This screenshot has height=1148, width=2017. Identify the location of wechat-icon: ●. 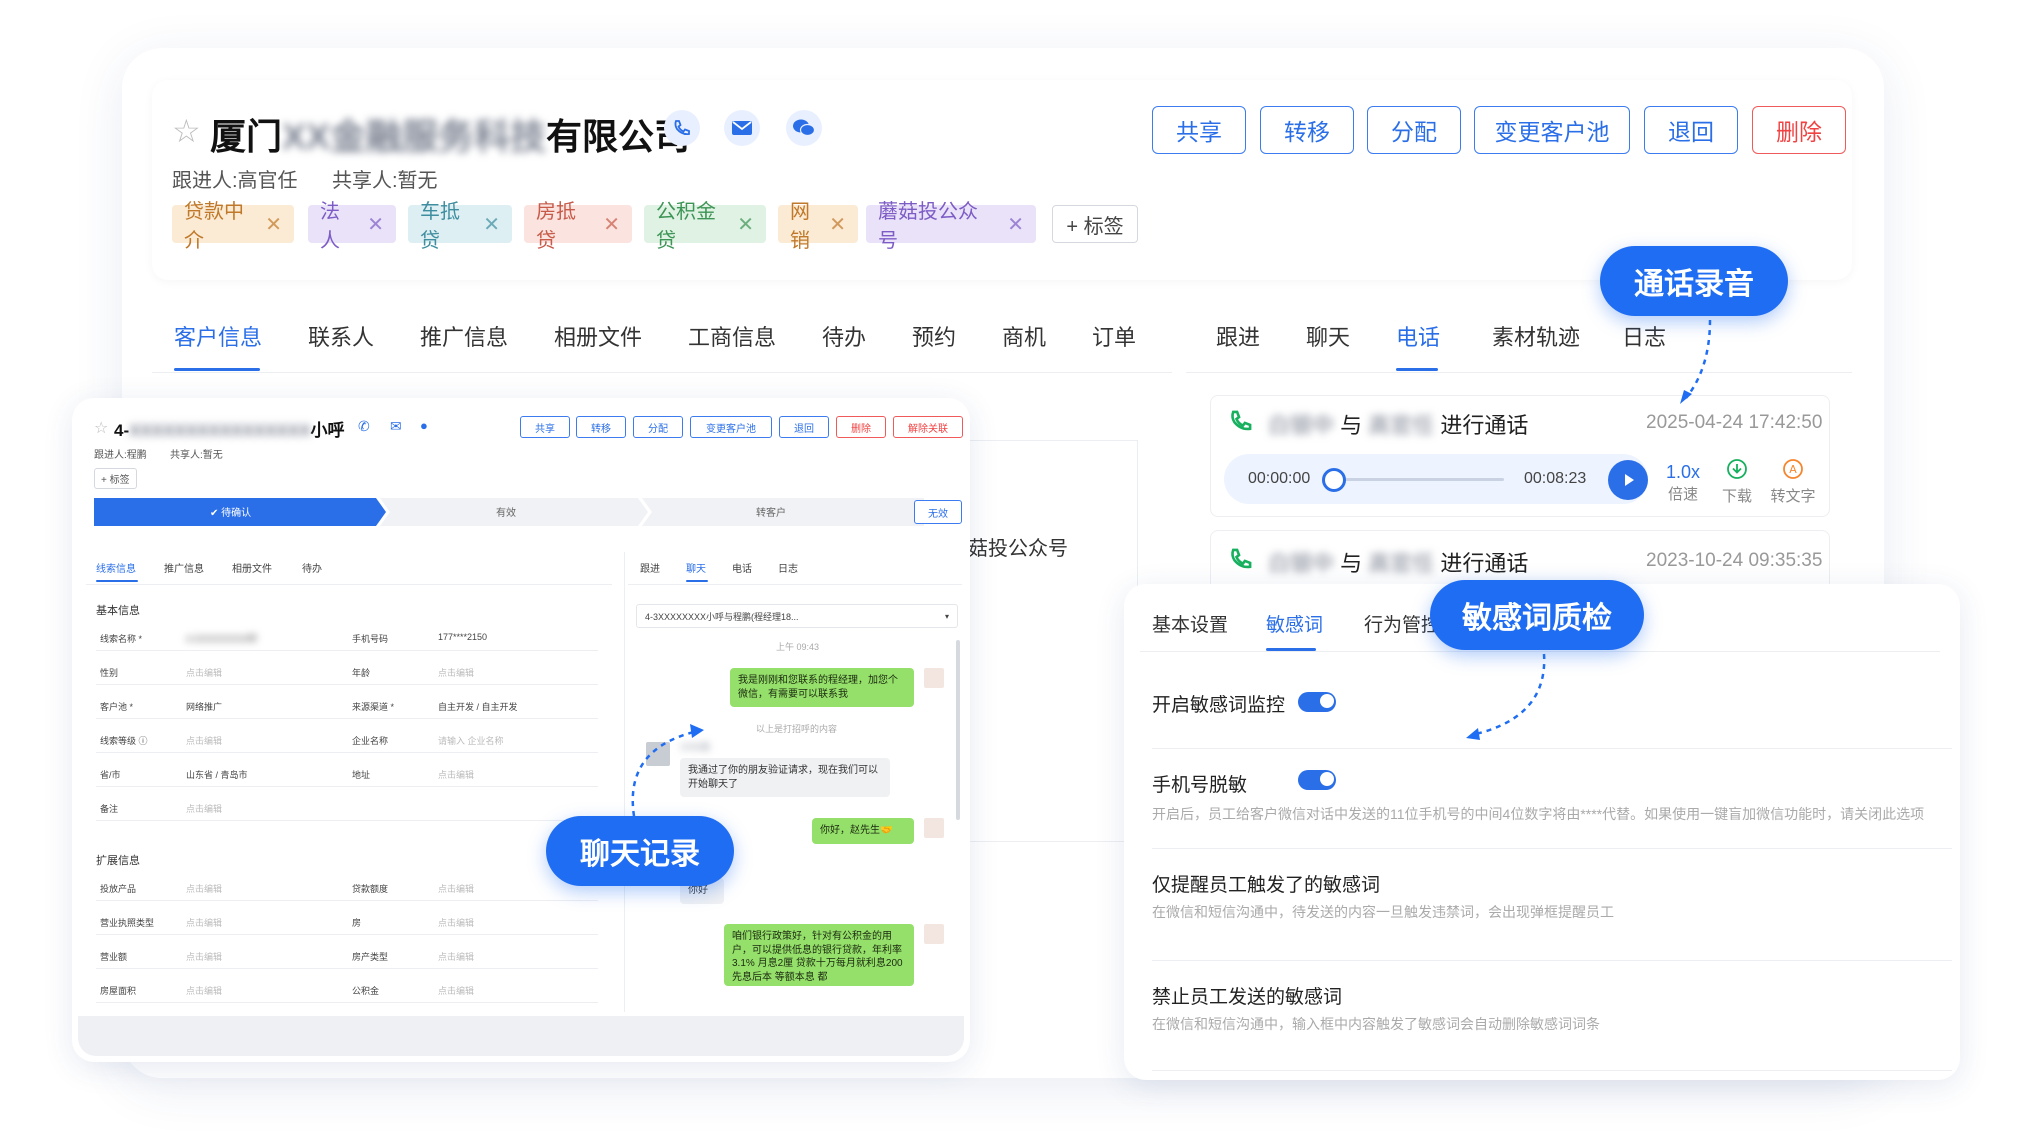
(424, 425).